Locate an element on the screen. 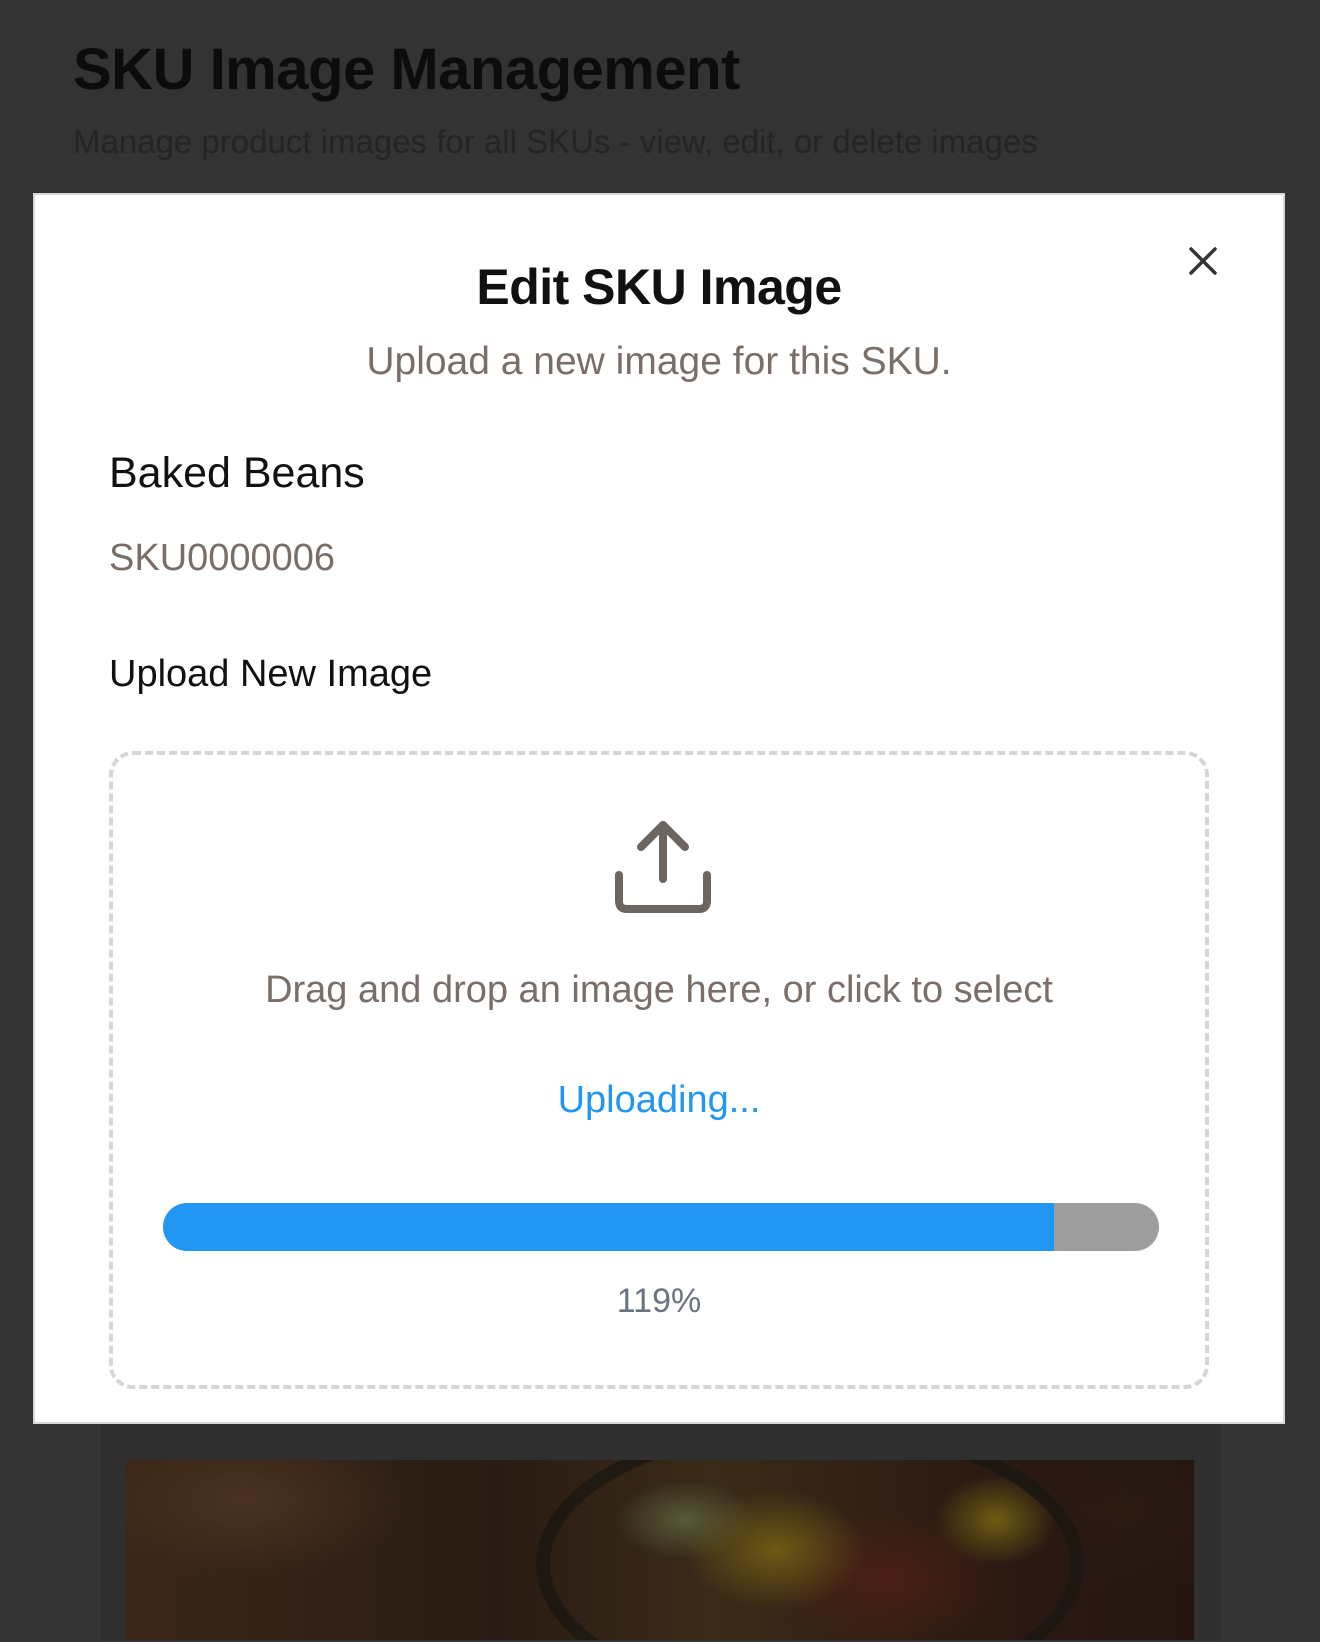  upload-icon is located at coordinates (663, 867).